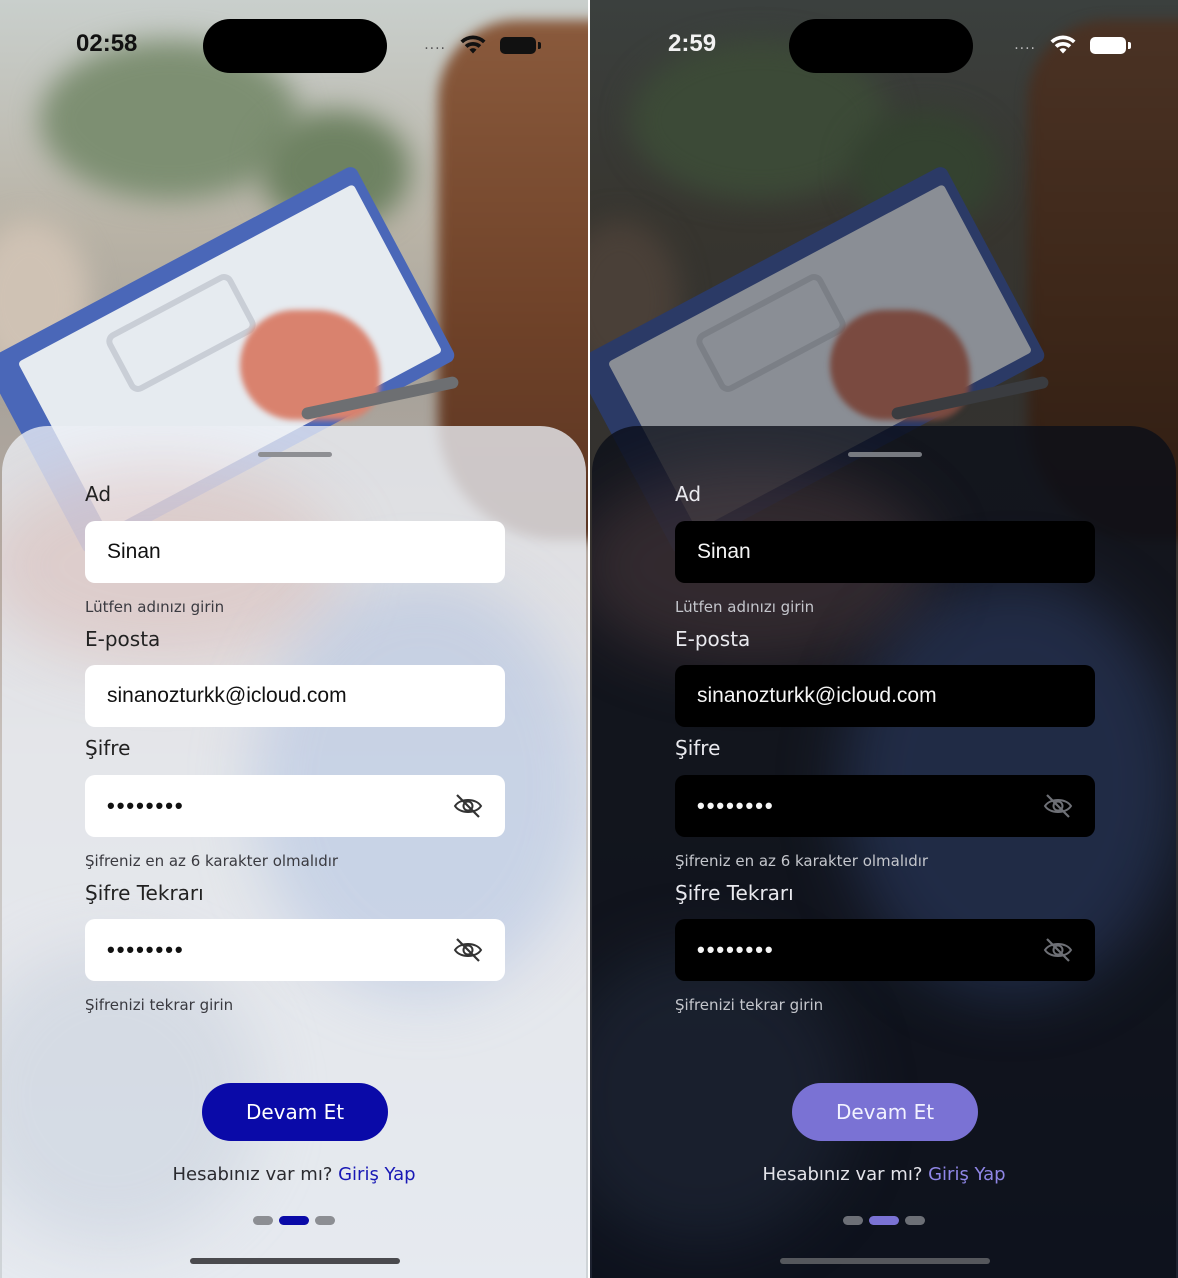  I want to click on status-time: 02:58, so click(107, 43).